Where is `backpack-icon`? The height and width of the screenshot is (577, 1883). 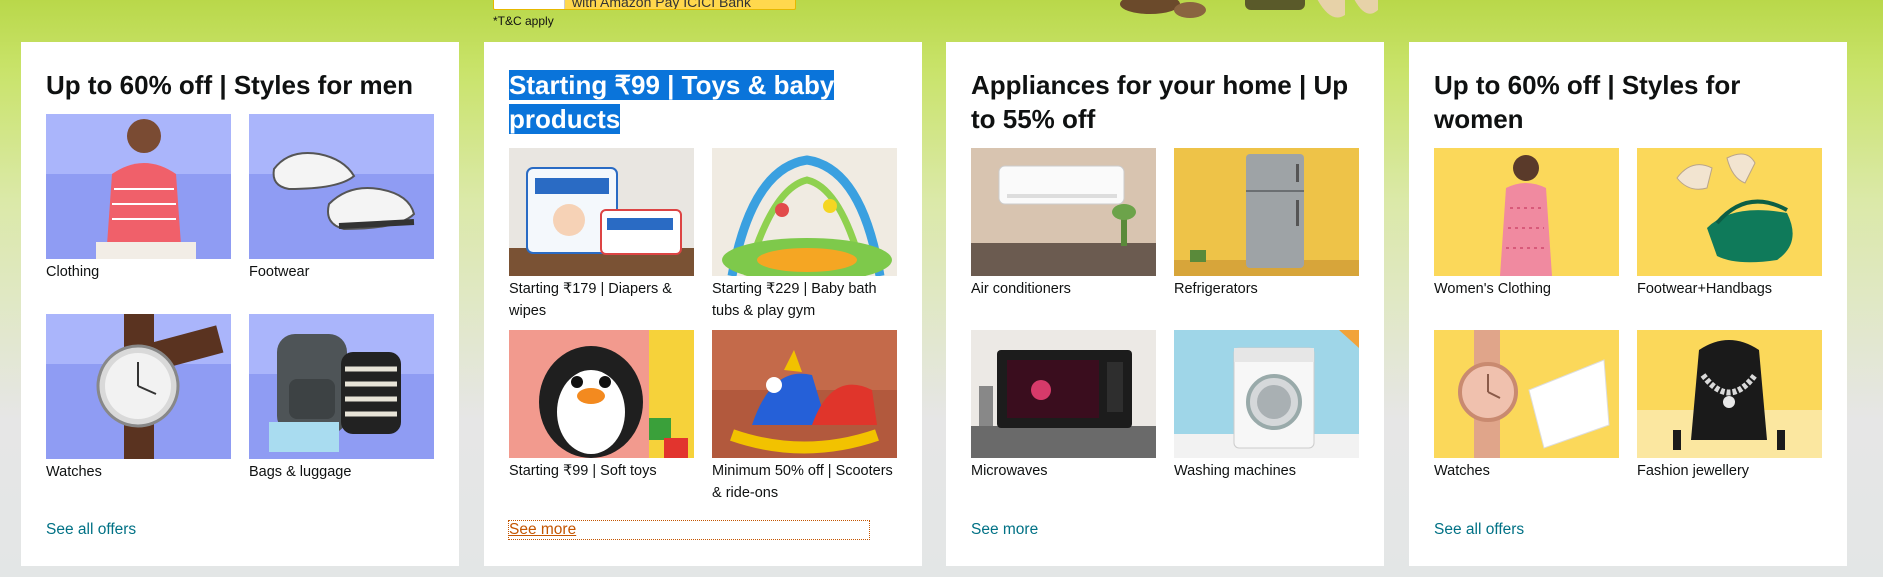 backpack-icon is located at coordinates (341, 386).